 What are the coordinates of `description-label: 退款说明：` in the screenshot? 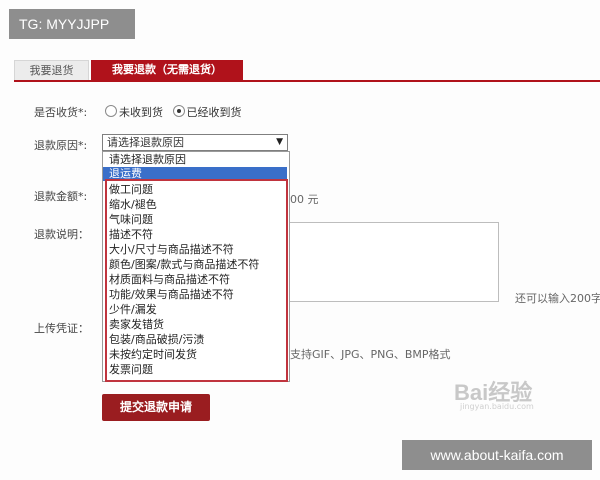 It's located at (61, 234).